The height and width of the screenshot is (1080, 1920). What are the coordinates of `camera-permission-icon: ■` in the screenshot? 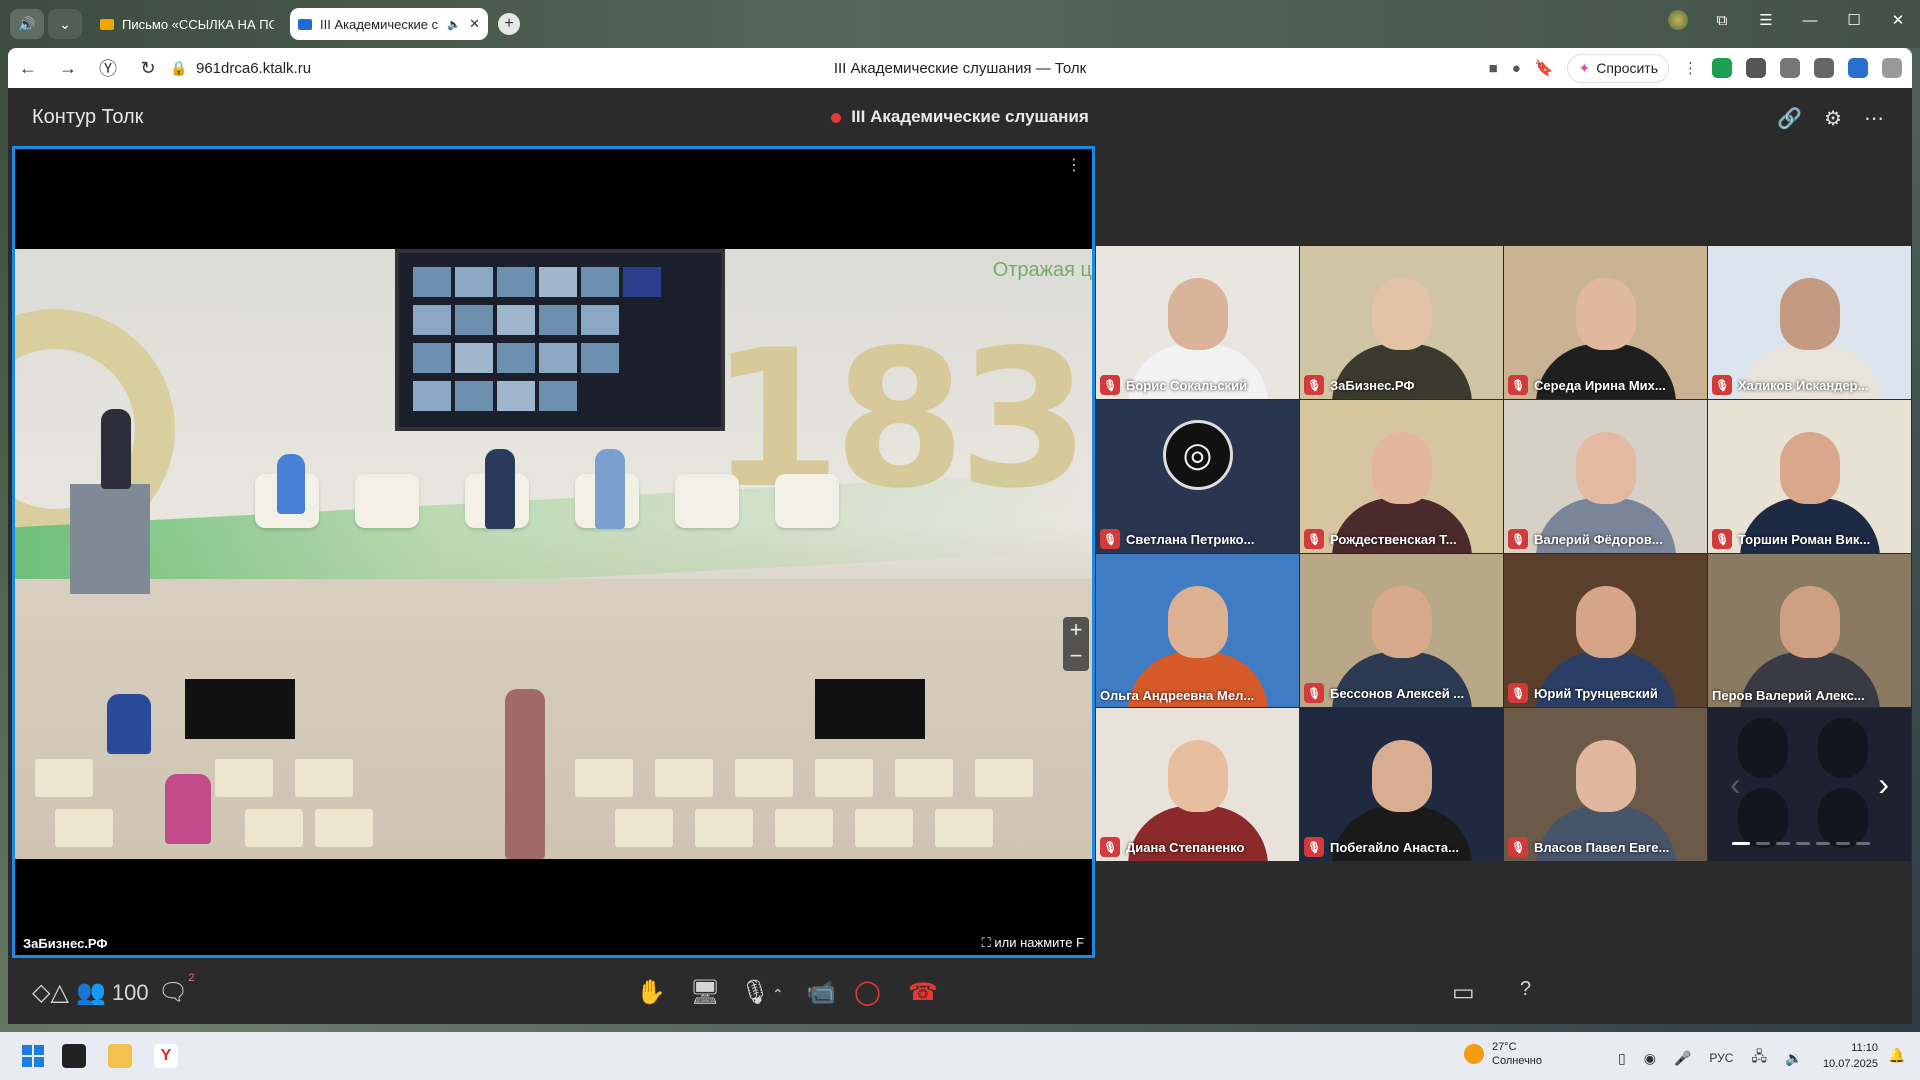 It's located at (1493, 68).